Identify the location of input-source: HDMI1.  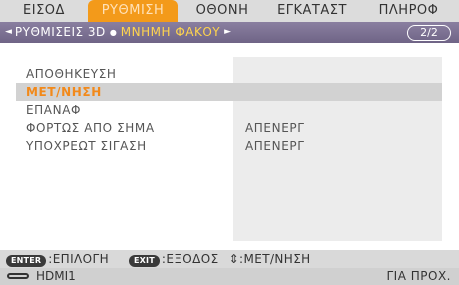
(56, 276).